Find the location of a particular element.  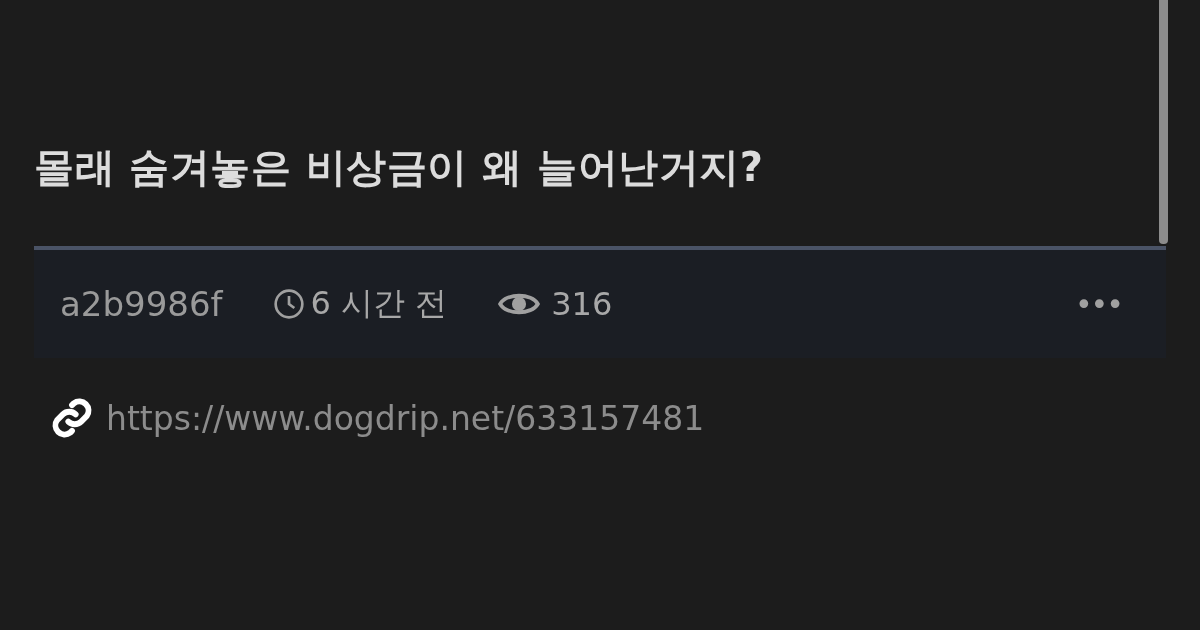

clock-icon is located at coordinates (288, 304).